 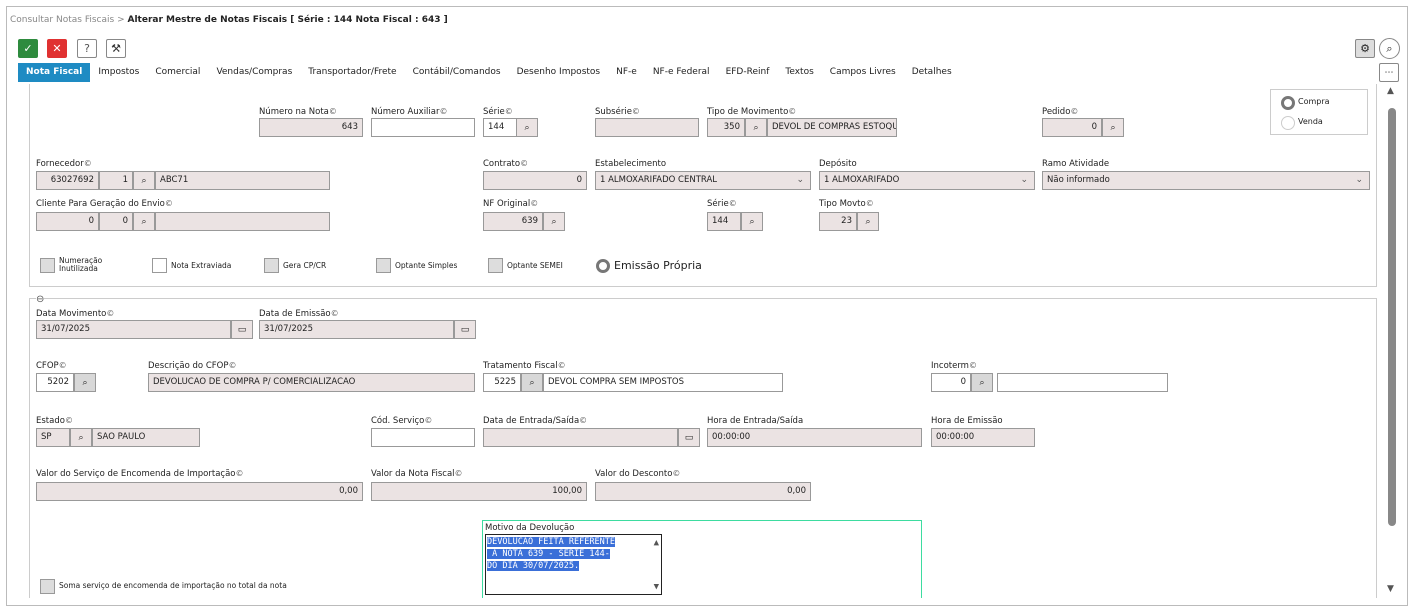 I want to click on scroll-thumb, so click(x=1392, y=317).